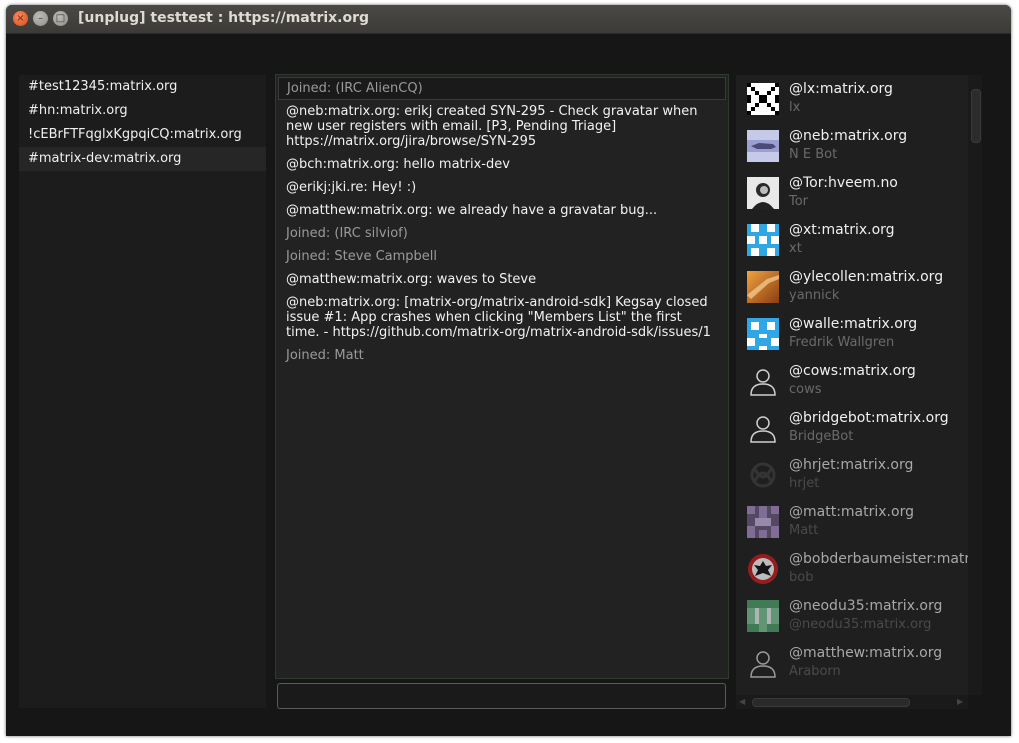  What do you see at coordinates (20, 18) in the screenshot?
I see `close-icon: ×` at bounding box center [20, 18].